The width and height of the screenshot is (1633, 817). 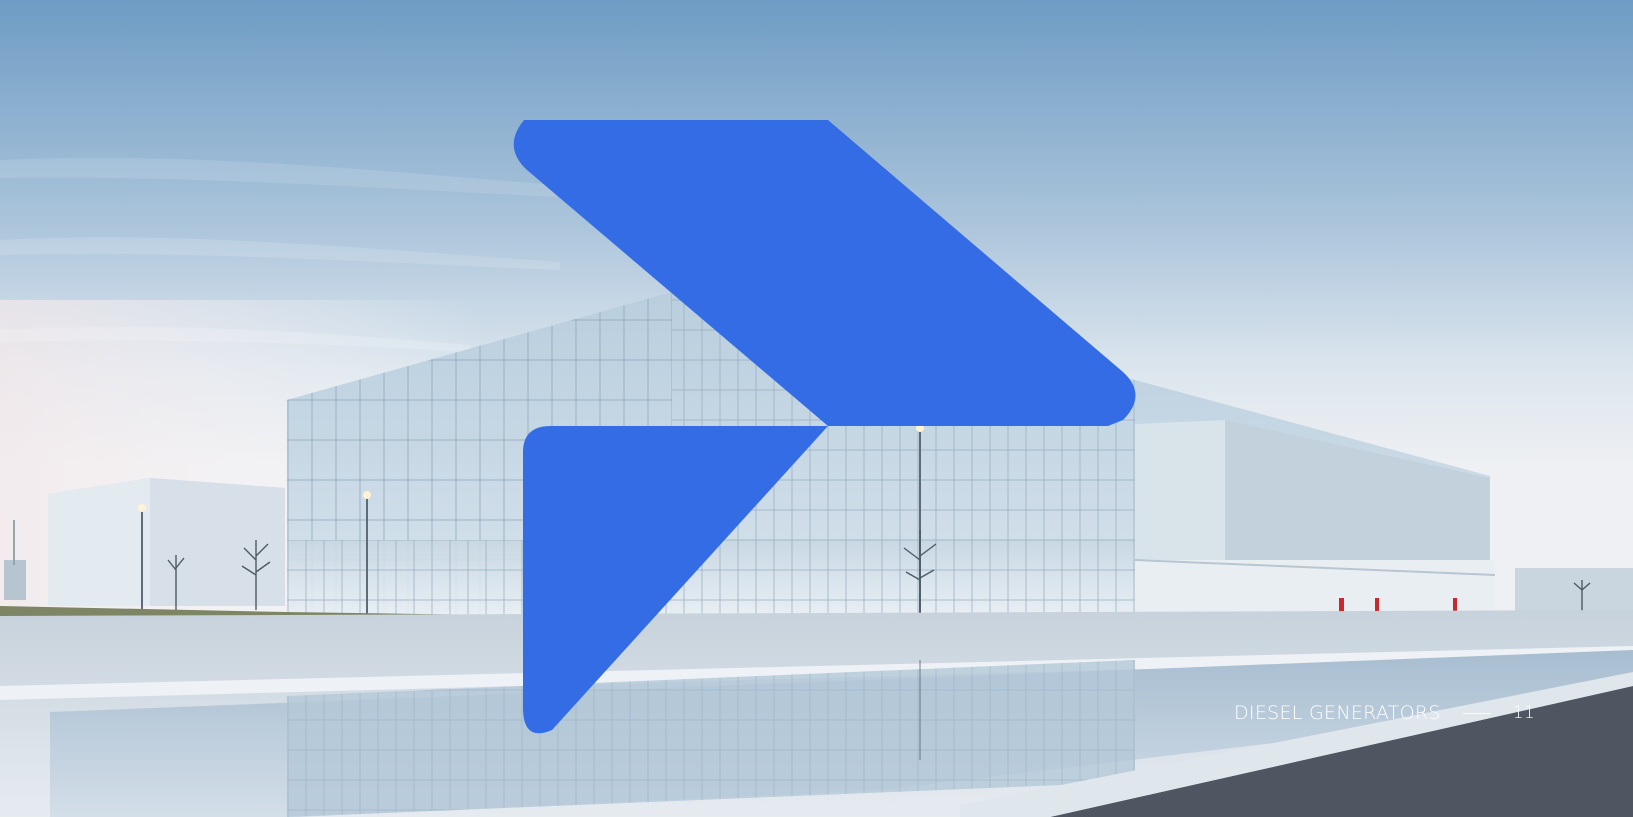 What do you see at coordinates (1337, 713) in the screenshot?
I see `section-title: DIESEL GENERATORS` at bounding box center [1337, 713].